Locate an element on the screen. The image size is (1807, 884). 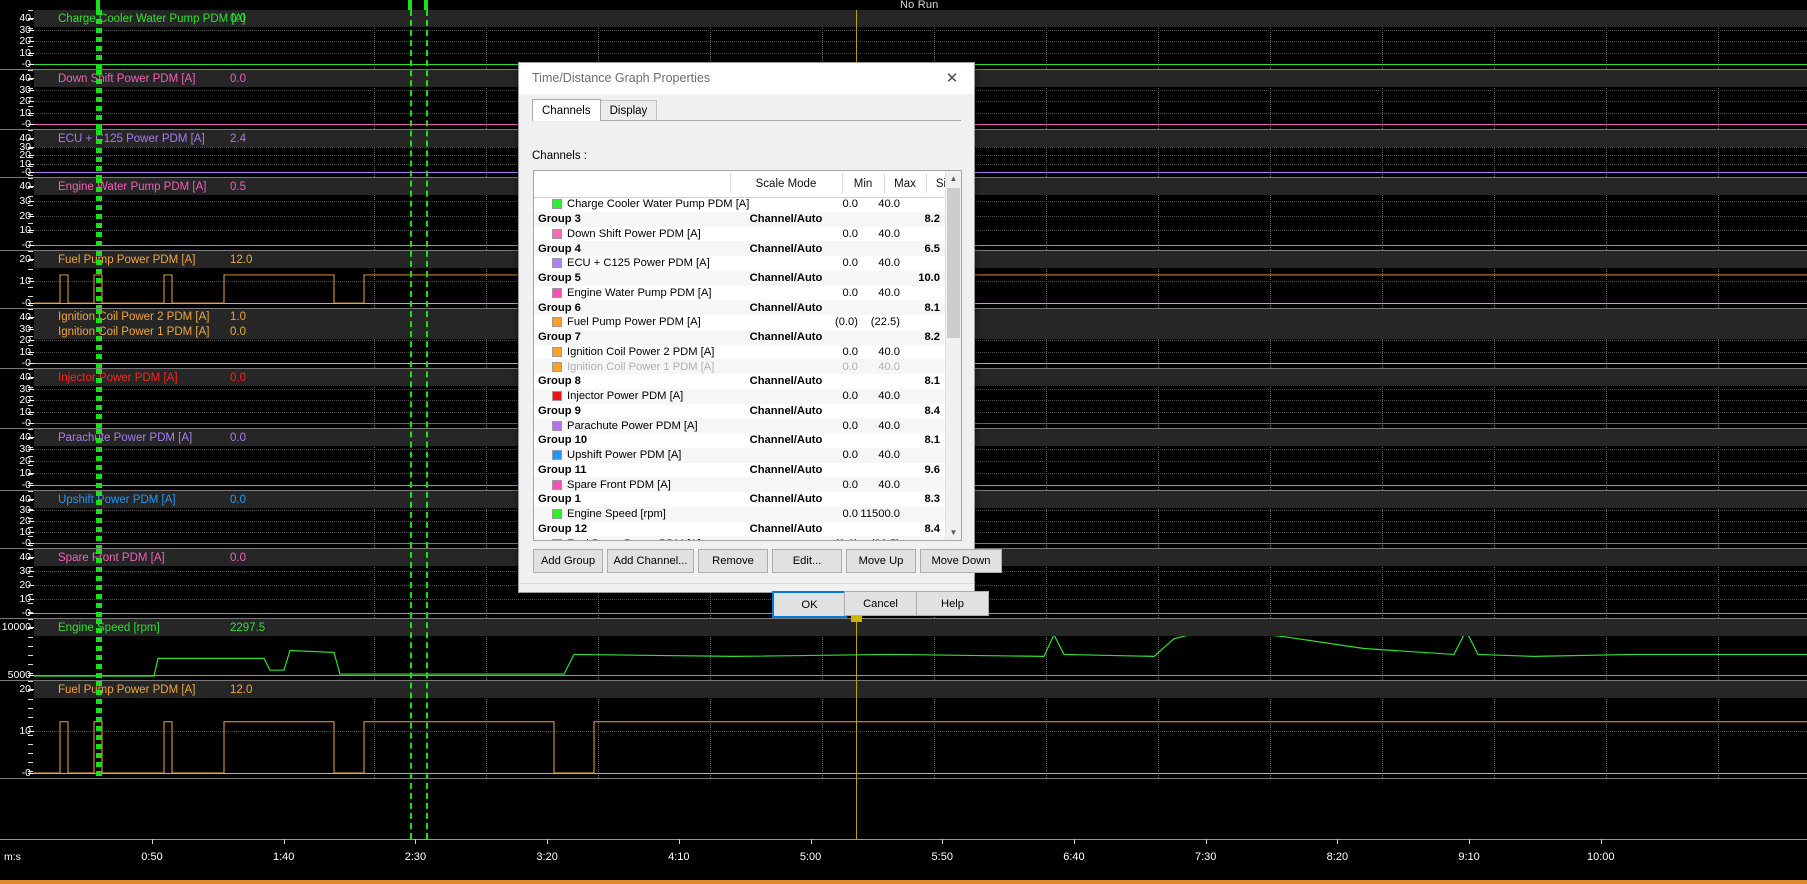
scrollbar-thumb is located at coordinates (953, 263).